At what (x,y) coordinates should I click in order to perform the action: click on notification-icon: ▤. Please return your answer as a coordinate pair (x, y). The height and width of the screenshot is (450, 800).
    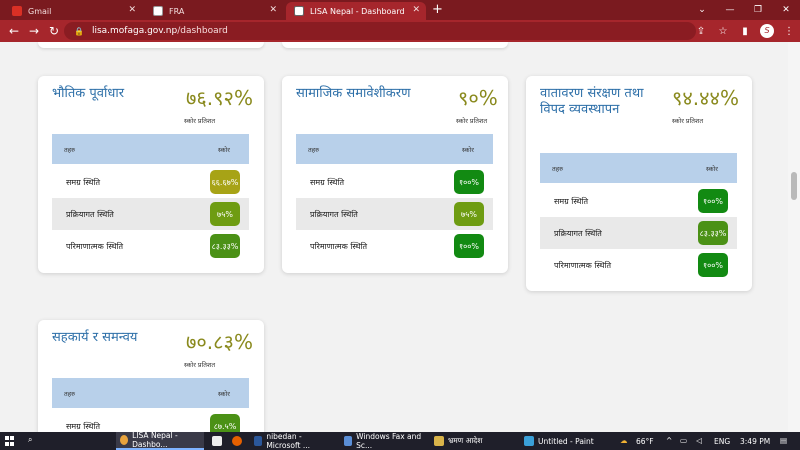
    Looking at the image, I should click on (783, 440).